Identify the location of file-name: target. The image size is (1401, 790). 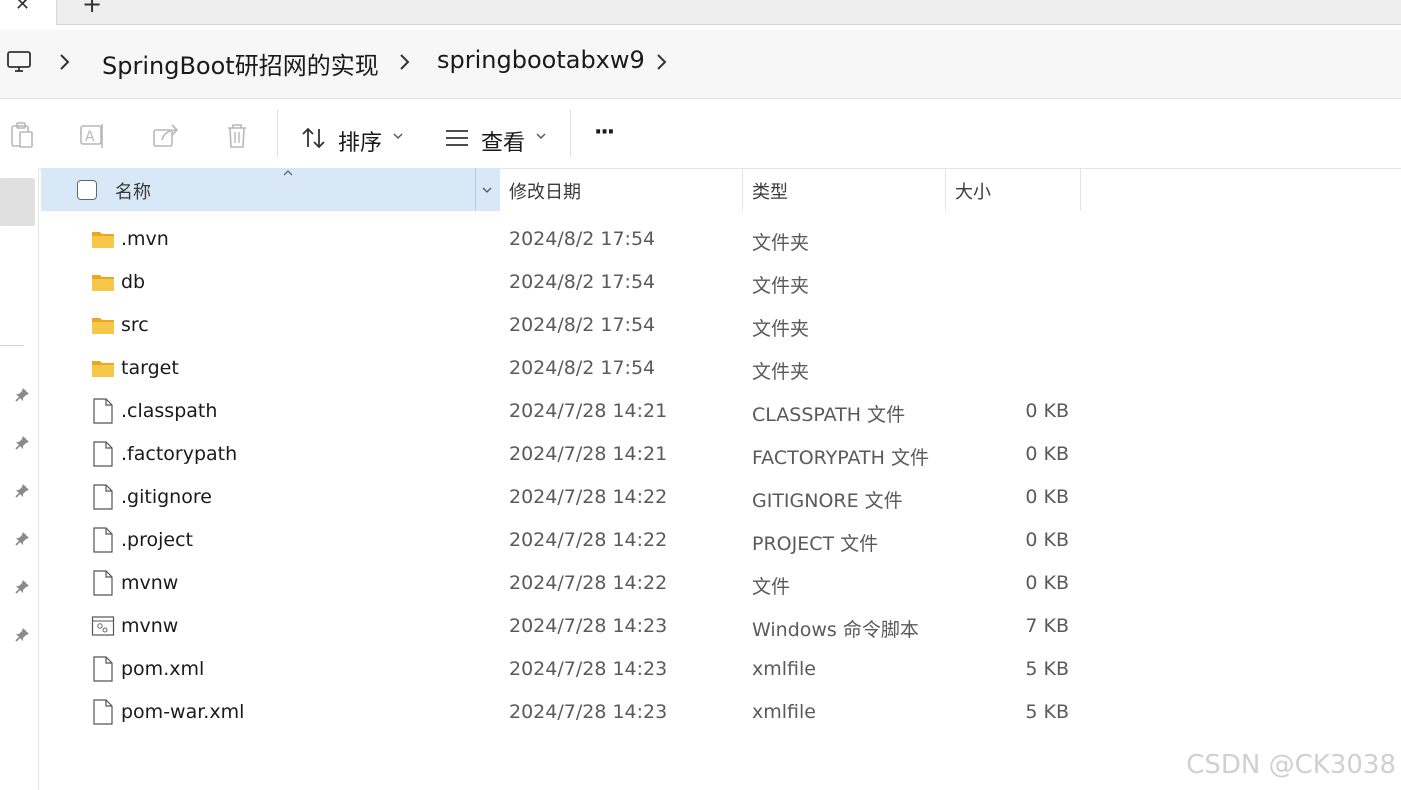
(150, 368).